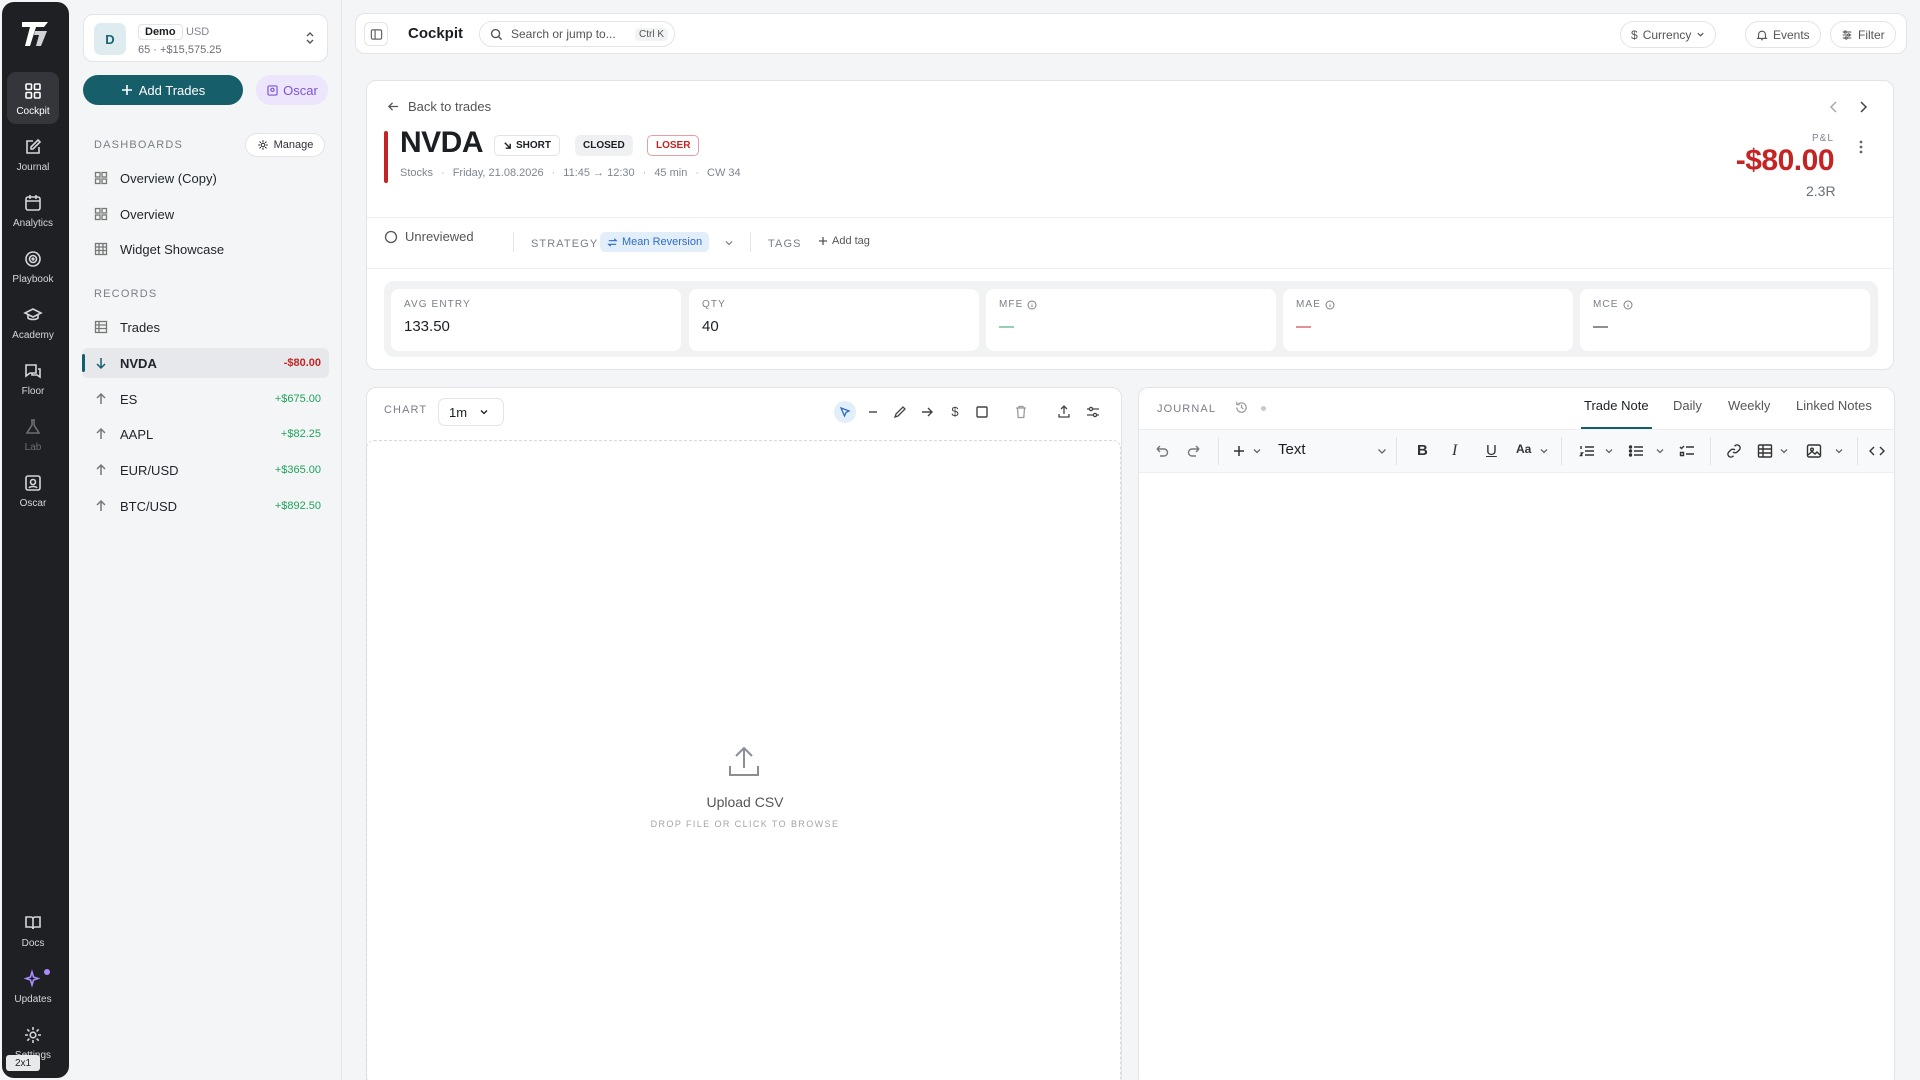  What do you see at coordinates (33, 490) in the screenshot?
I see `nav-oscar: Oscar` at bounding box center [33, 490].